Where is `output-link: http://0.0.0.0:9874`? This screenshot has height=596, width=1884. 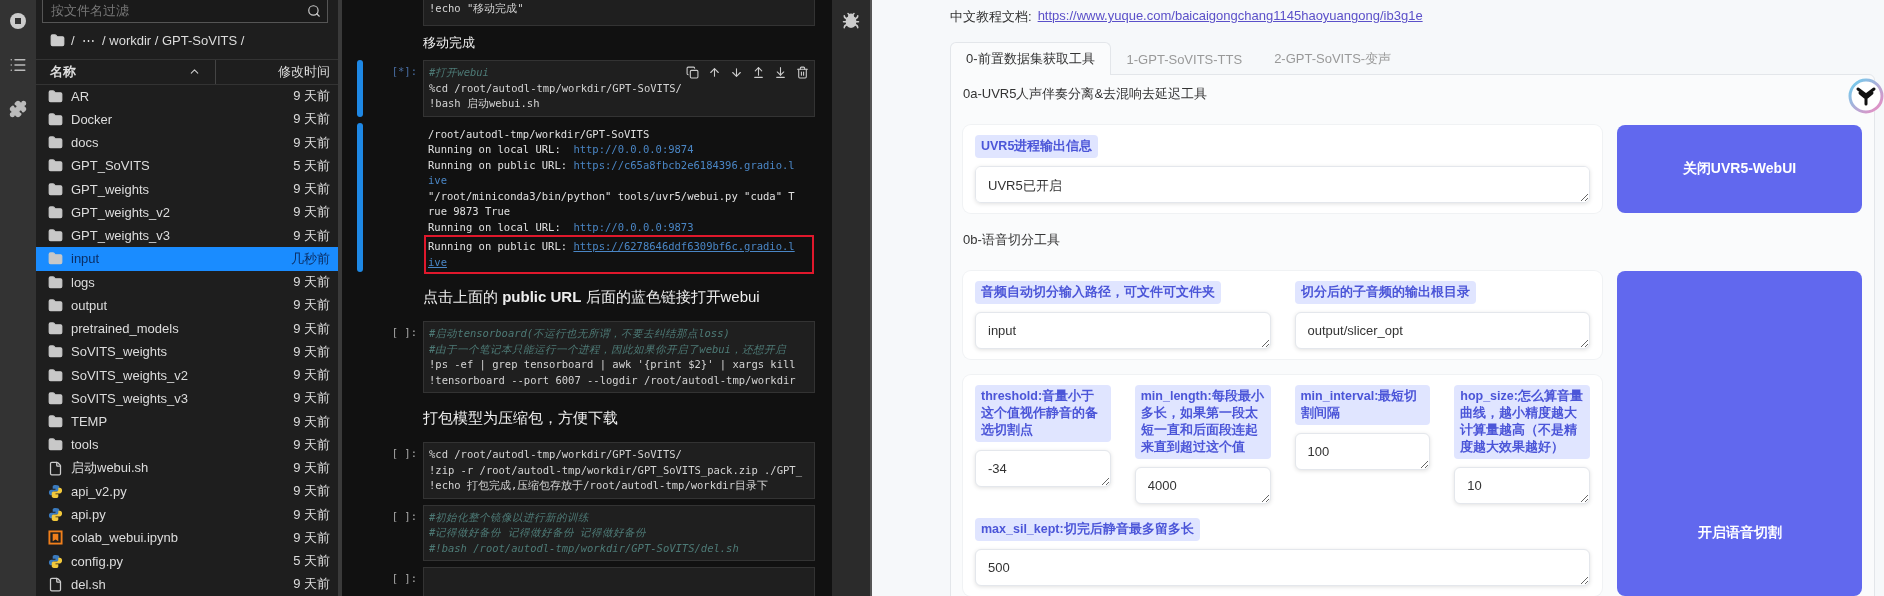 output-link: http://0.0.0.0:9874 is located at coordinates (633, 150).